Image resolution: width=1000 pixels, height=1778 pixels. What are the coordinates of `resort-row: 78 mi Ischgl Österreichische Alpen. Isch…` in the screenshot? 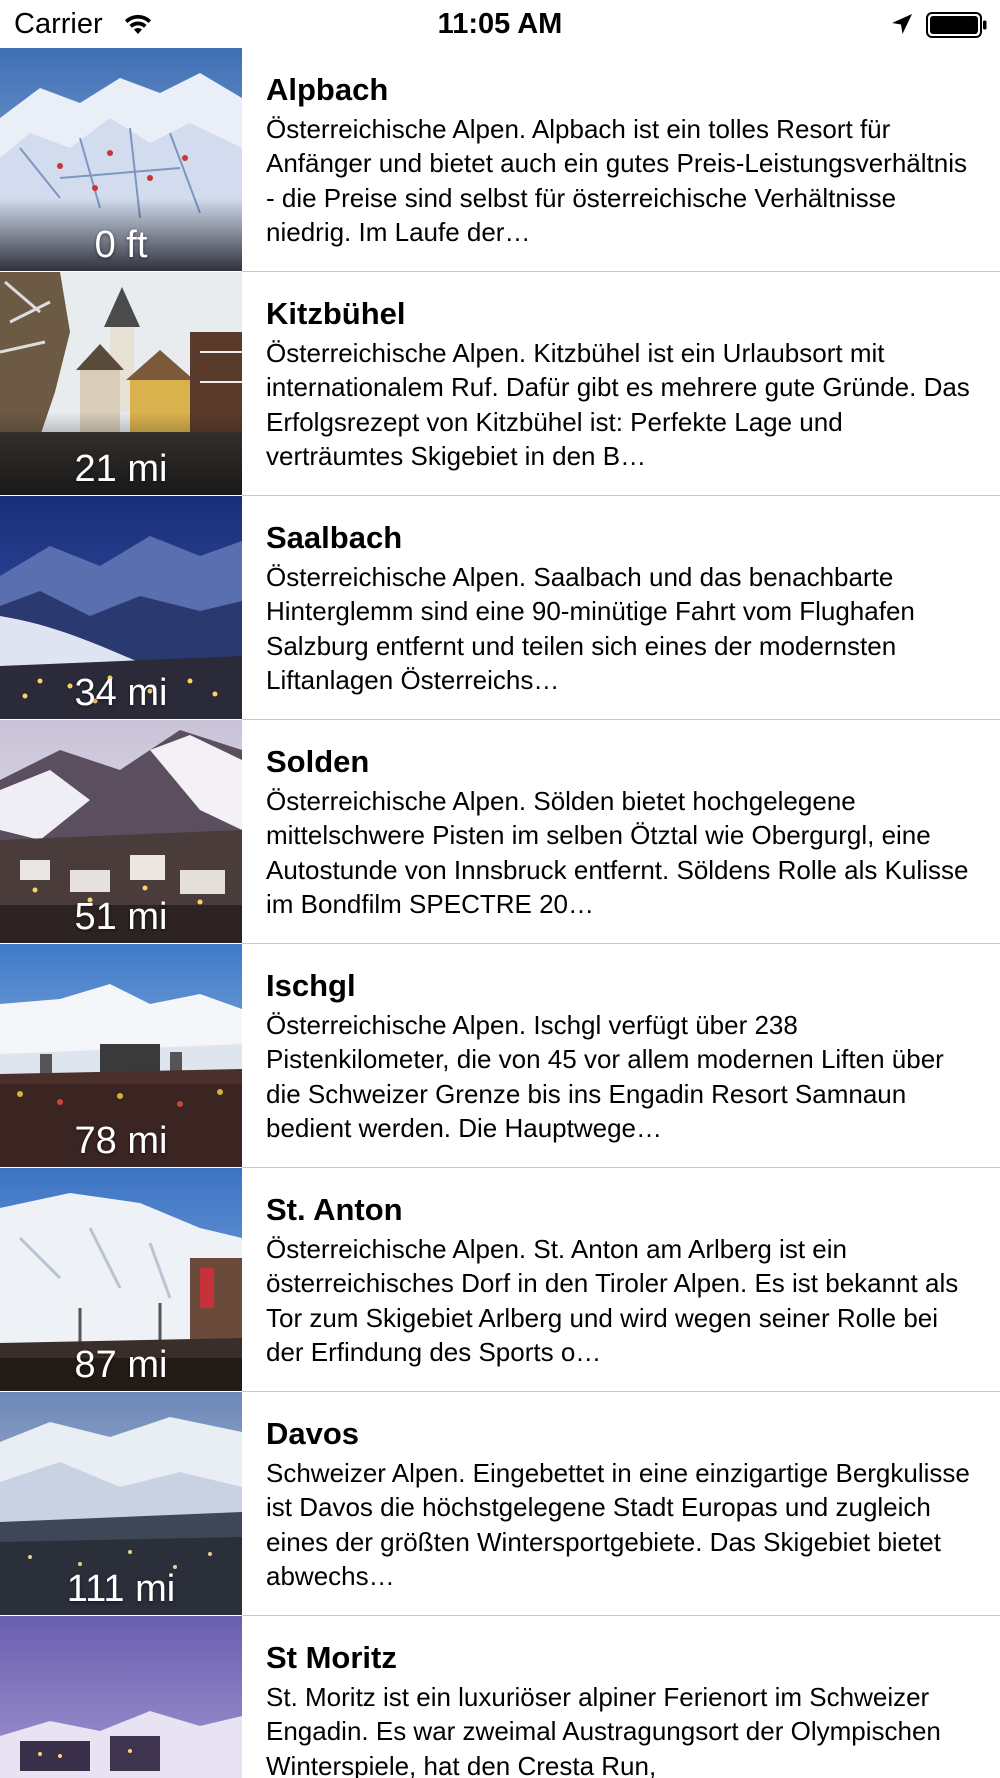 It's located at (500, 1056).